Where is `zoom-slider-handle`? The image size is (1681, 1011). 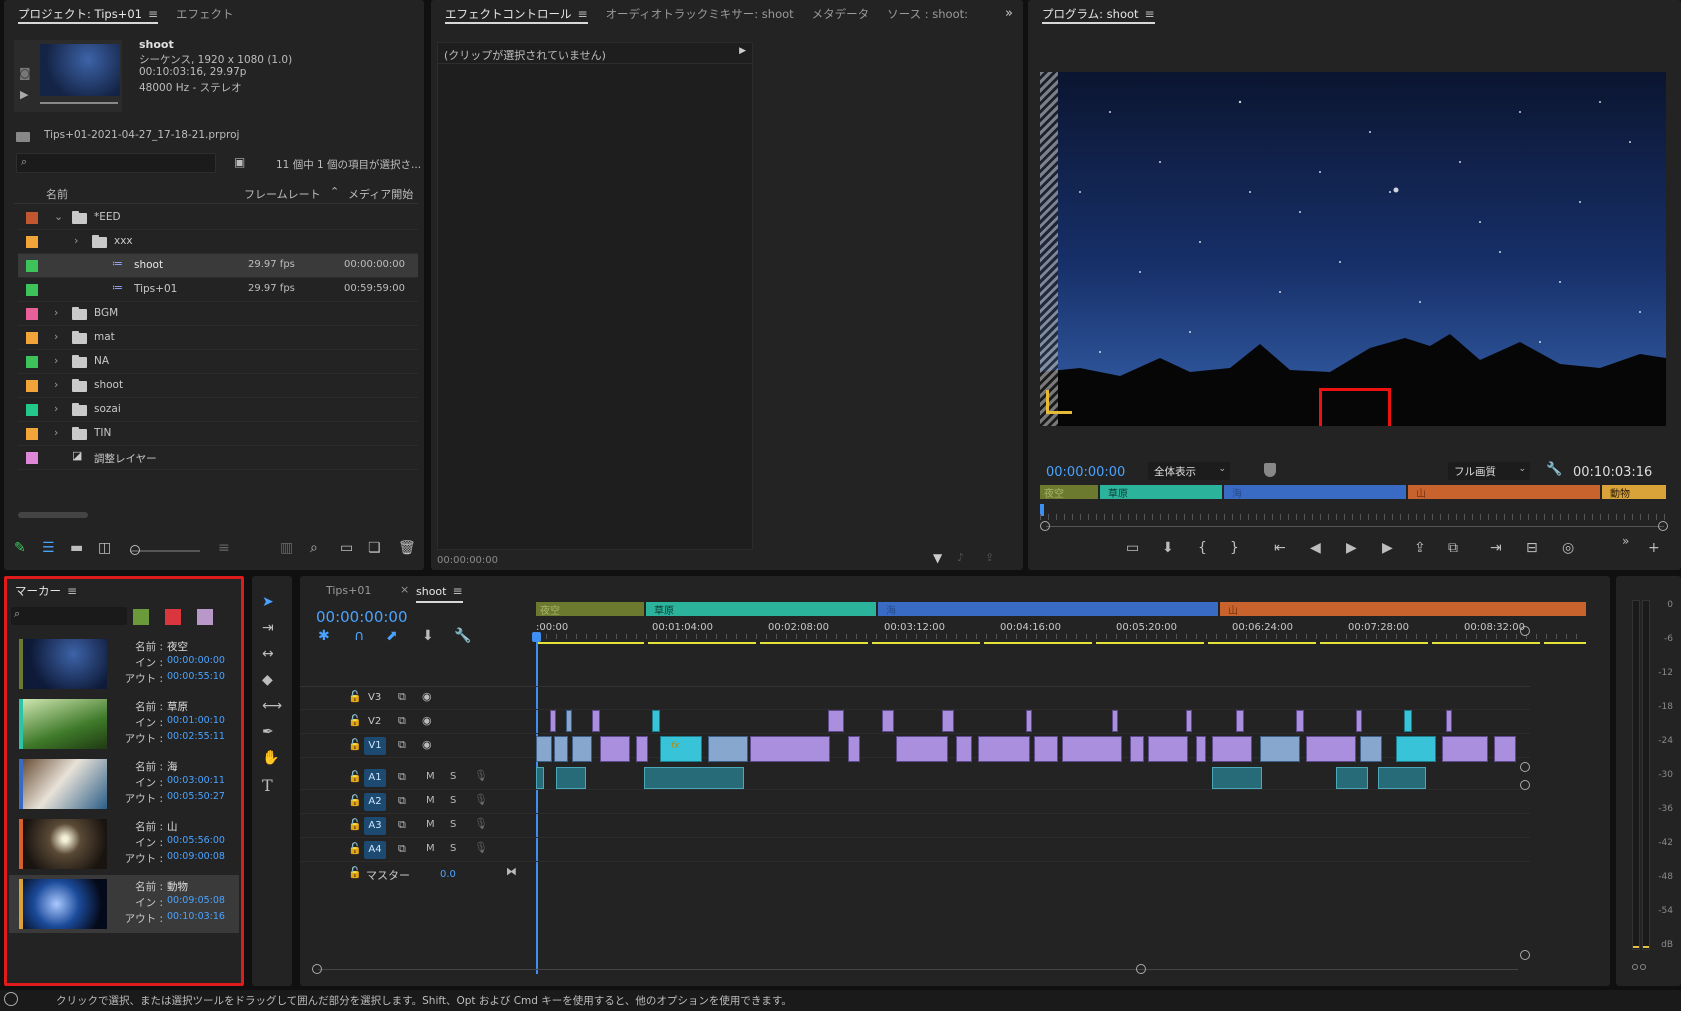 zoom-slider-handle is located at coordinates (135, 550).